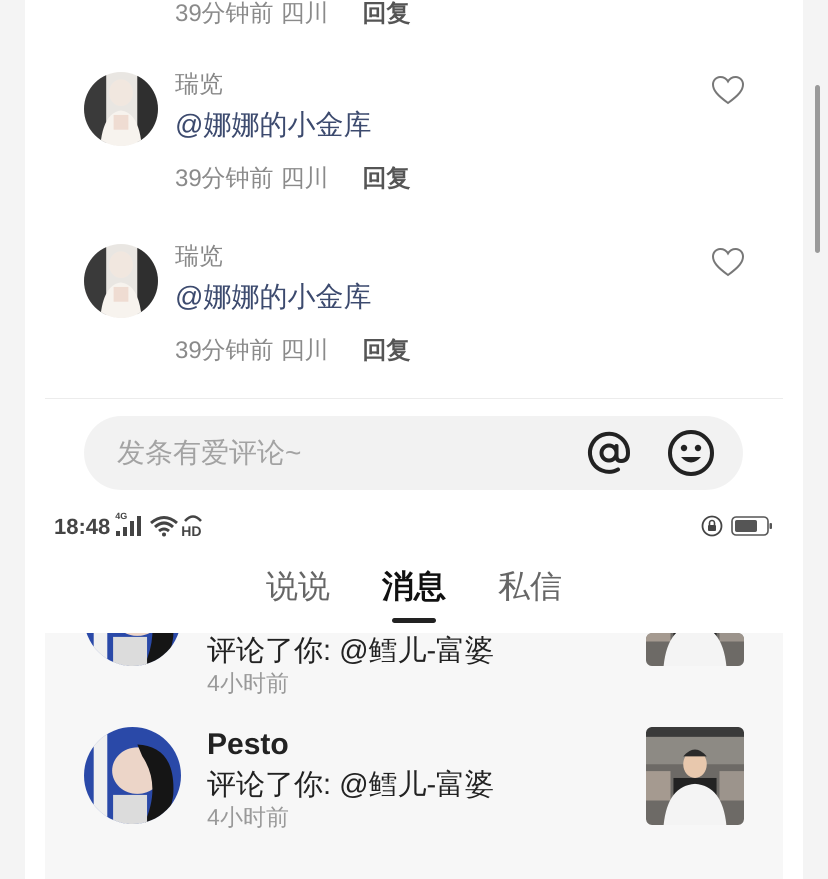  I want to click on battery-icon, so click(752, 526).